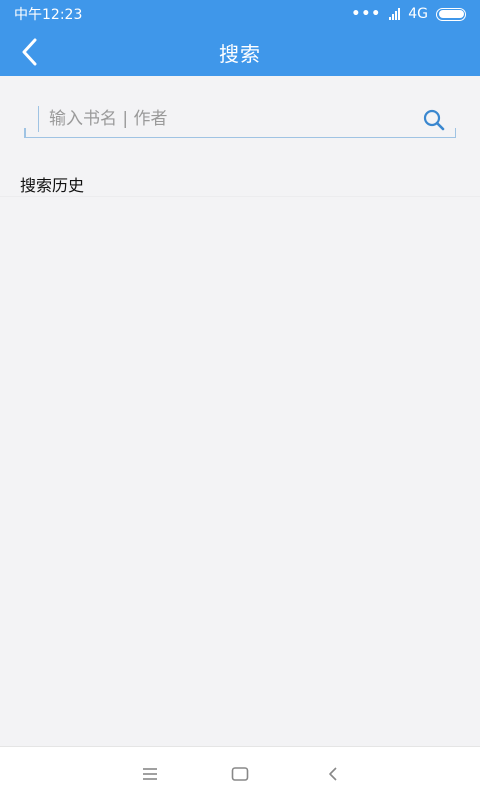  I want to click on system-nav-bar, so click(240, 773).